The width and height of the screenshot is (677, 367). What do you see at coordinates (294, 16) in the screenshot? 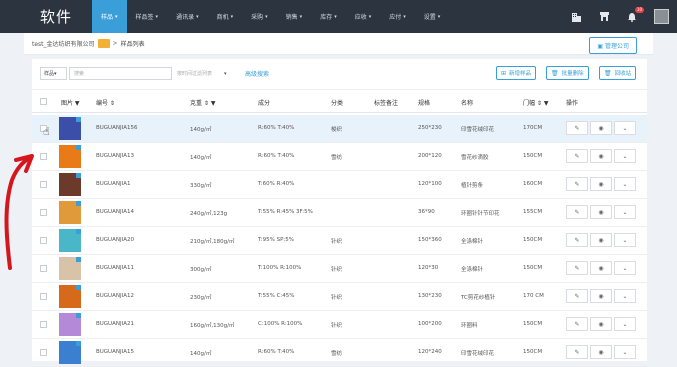
I see `nav-item: 销售 ▾` at bounding box center [294, 16].